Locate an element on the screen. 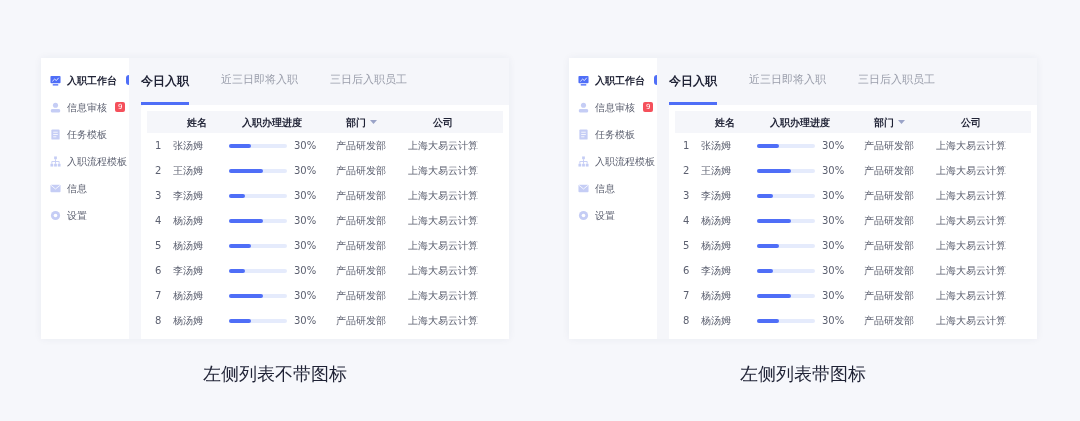 Image resolution: width=1080 pixels, height=421 pixels. document-icon is located at coordinates (583, 134).